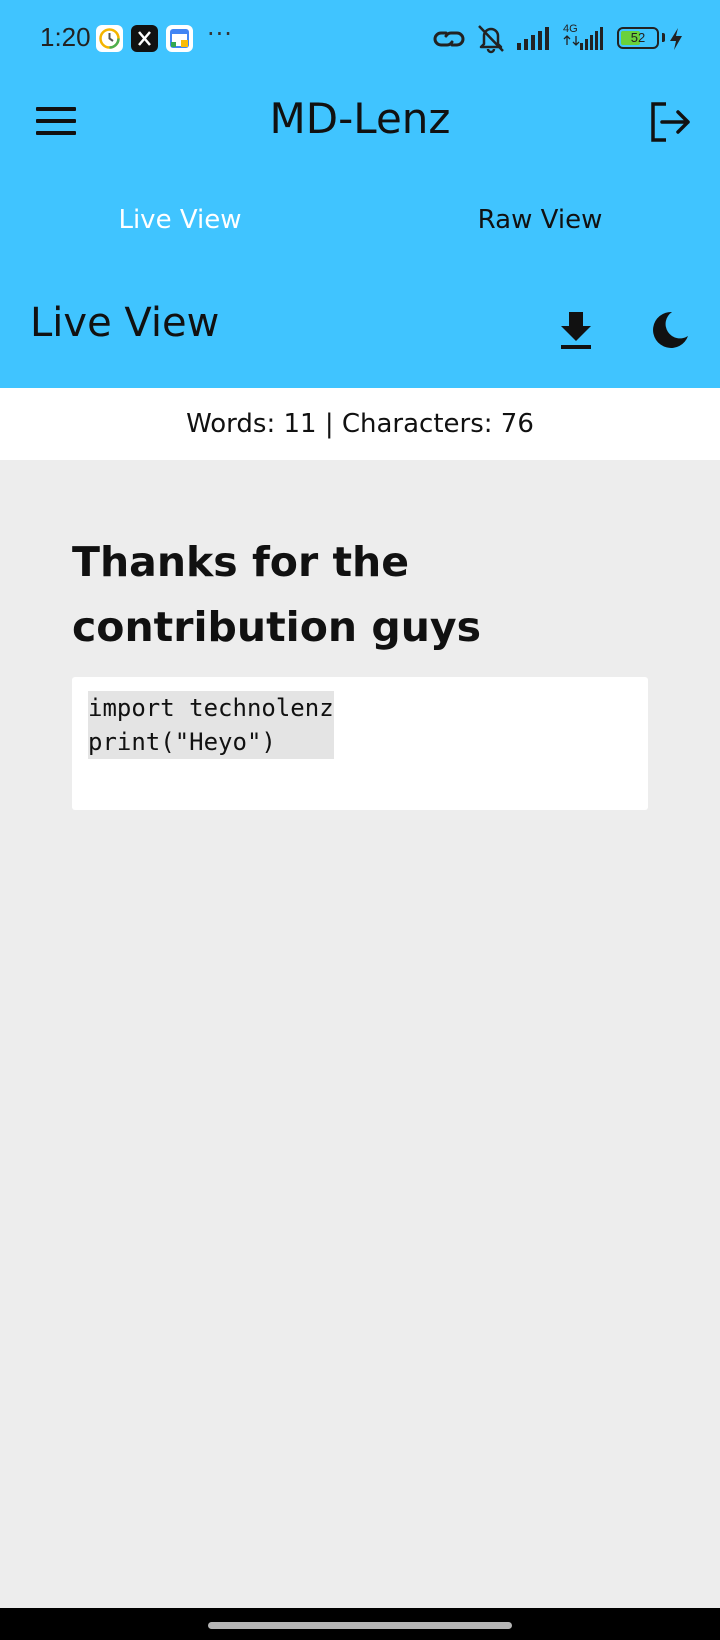 The height and width of the screenshot is (1640, 720). I want to click on markdown-heading: Thanks for the contribution guys, so click(277, 594).